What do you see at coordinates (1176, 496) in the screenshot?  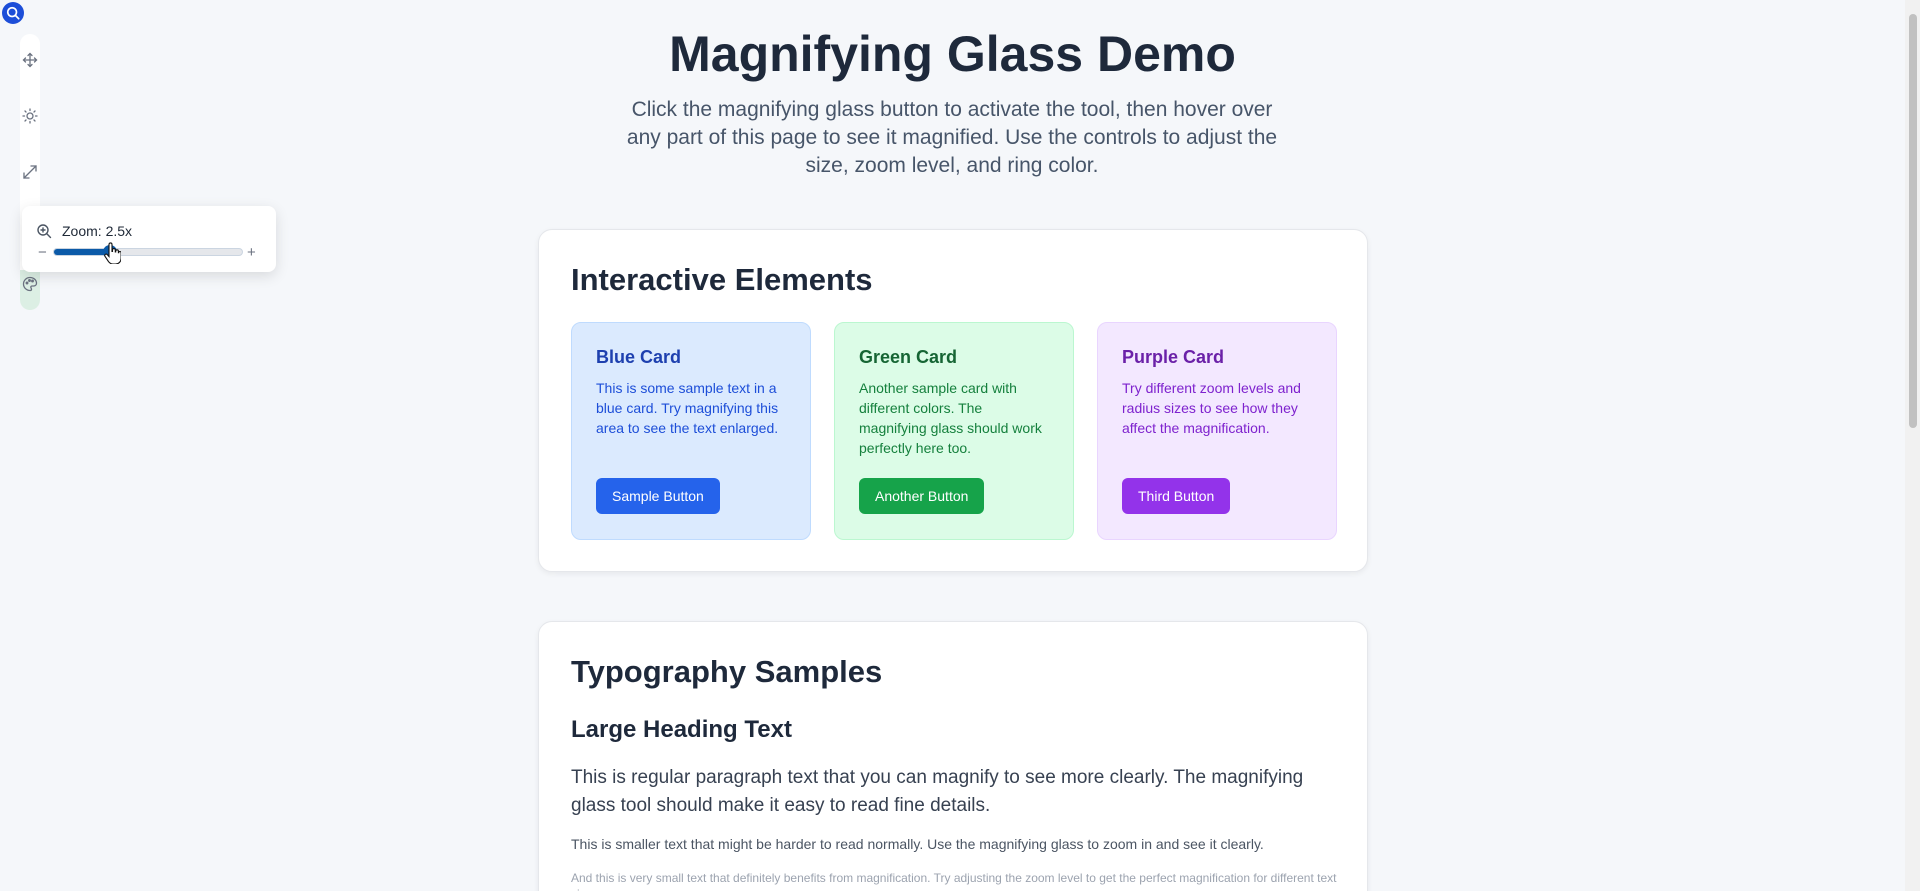 I see `third-button: Third Button` at bounding box center [1176, 496].